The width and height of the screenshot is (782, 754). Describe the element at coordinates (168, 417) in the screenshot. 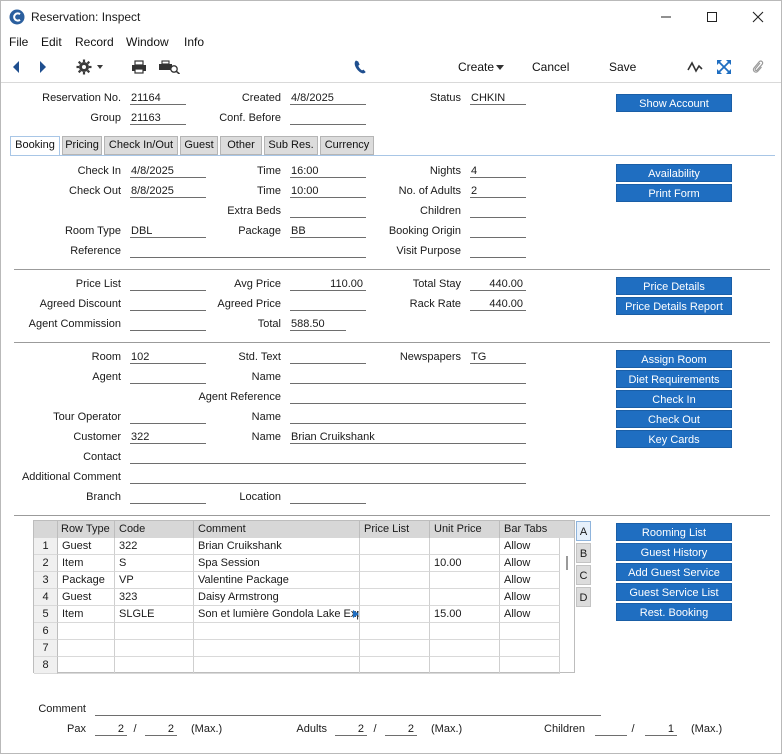

I see `tour-operator-field` at that location.